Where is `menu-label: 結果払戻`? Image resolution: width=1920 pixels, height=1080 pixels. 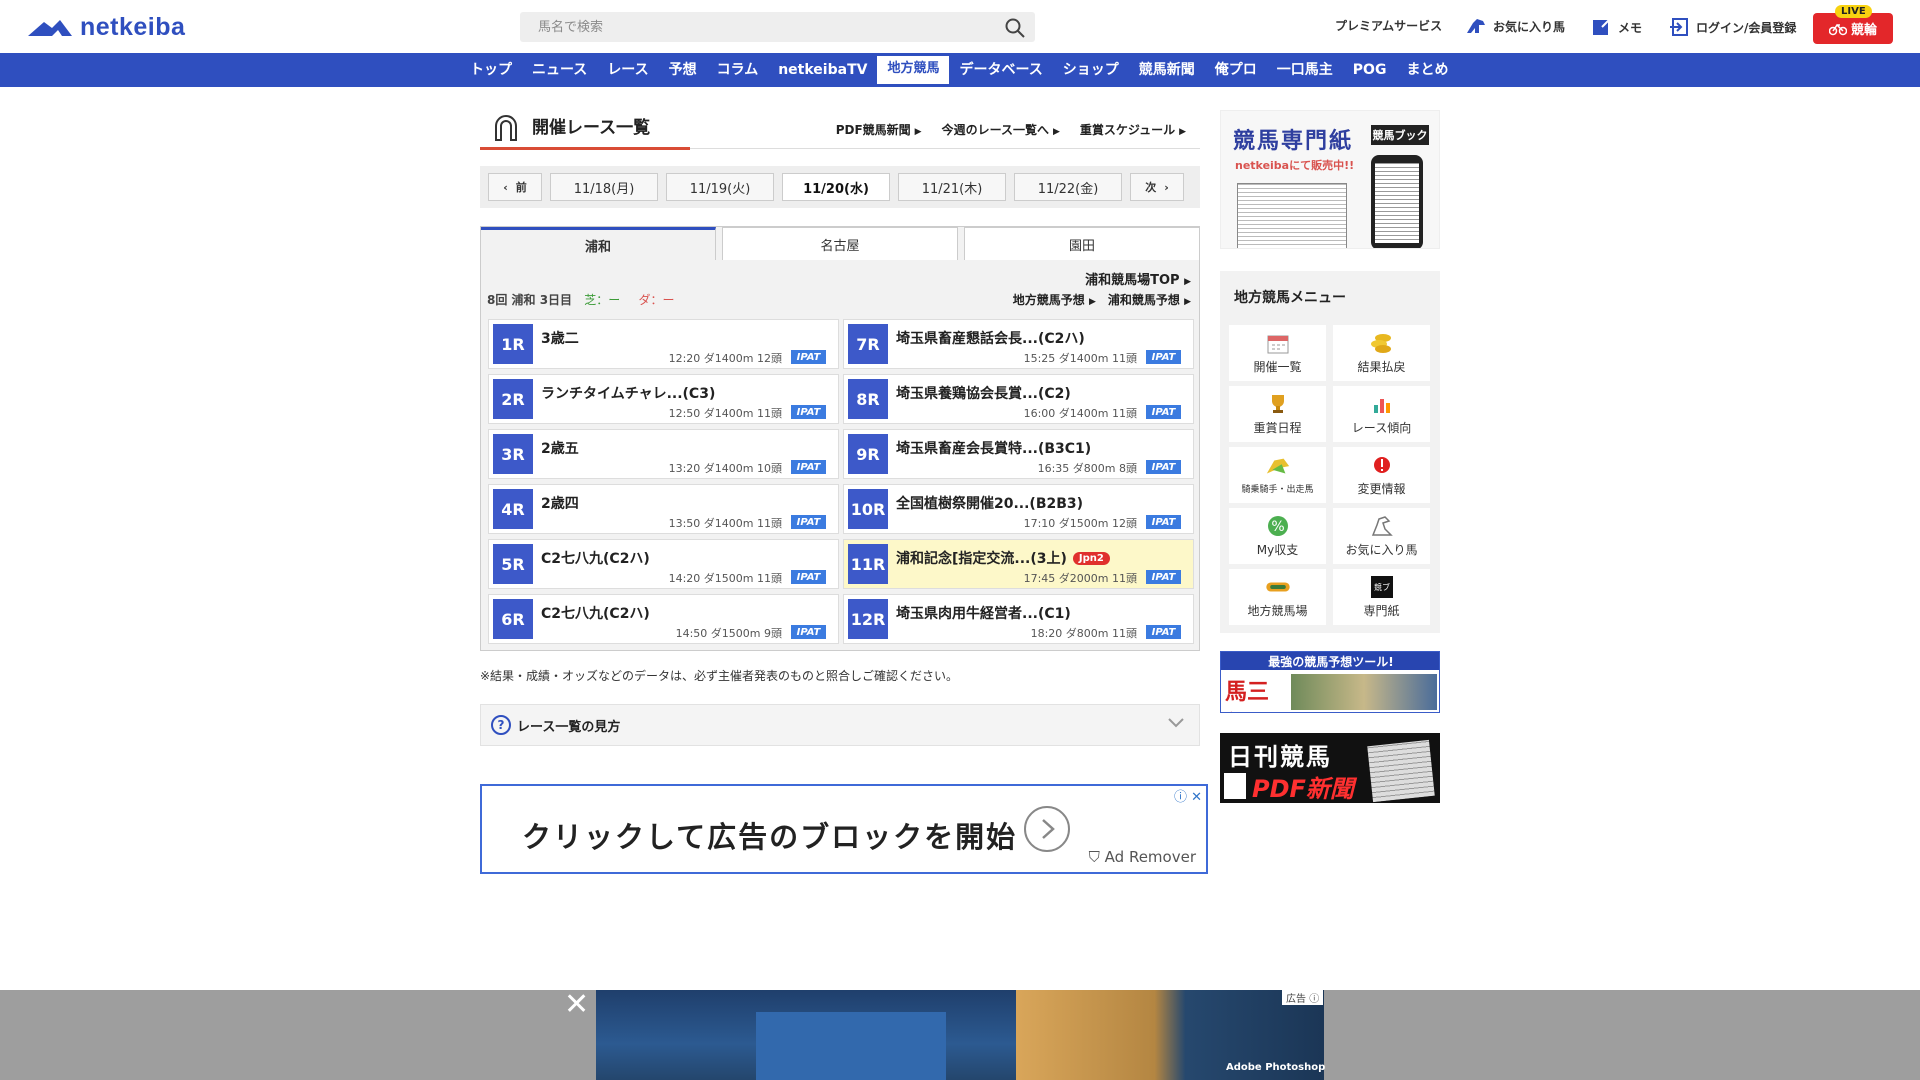
menu-label: 結果払戻 is located at coordinates (1381, 366).